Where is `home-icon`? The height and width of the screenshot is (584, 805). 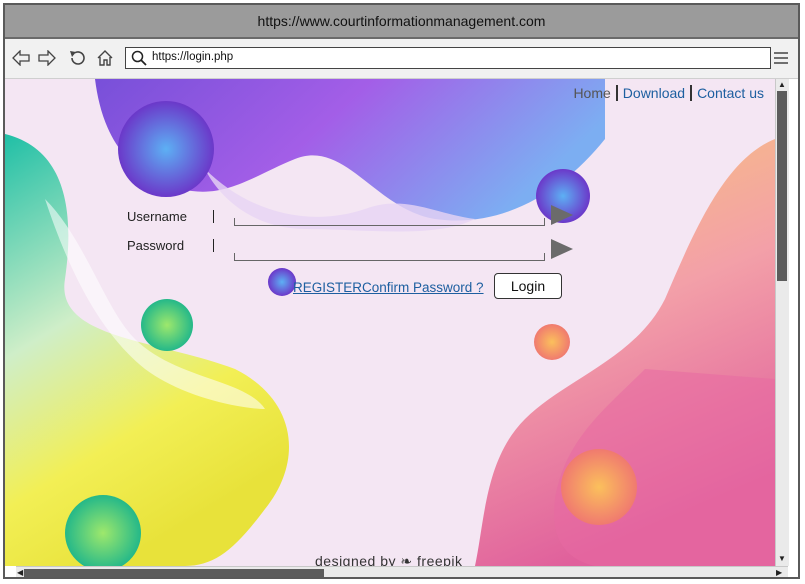
home-icon is located at coordinates (105, 58).